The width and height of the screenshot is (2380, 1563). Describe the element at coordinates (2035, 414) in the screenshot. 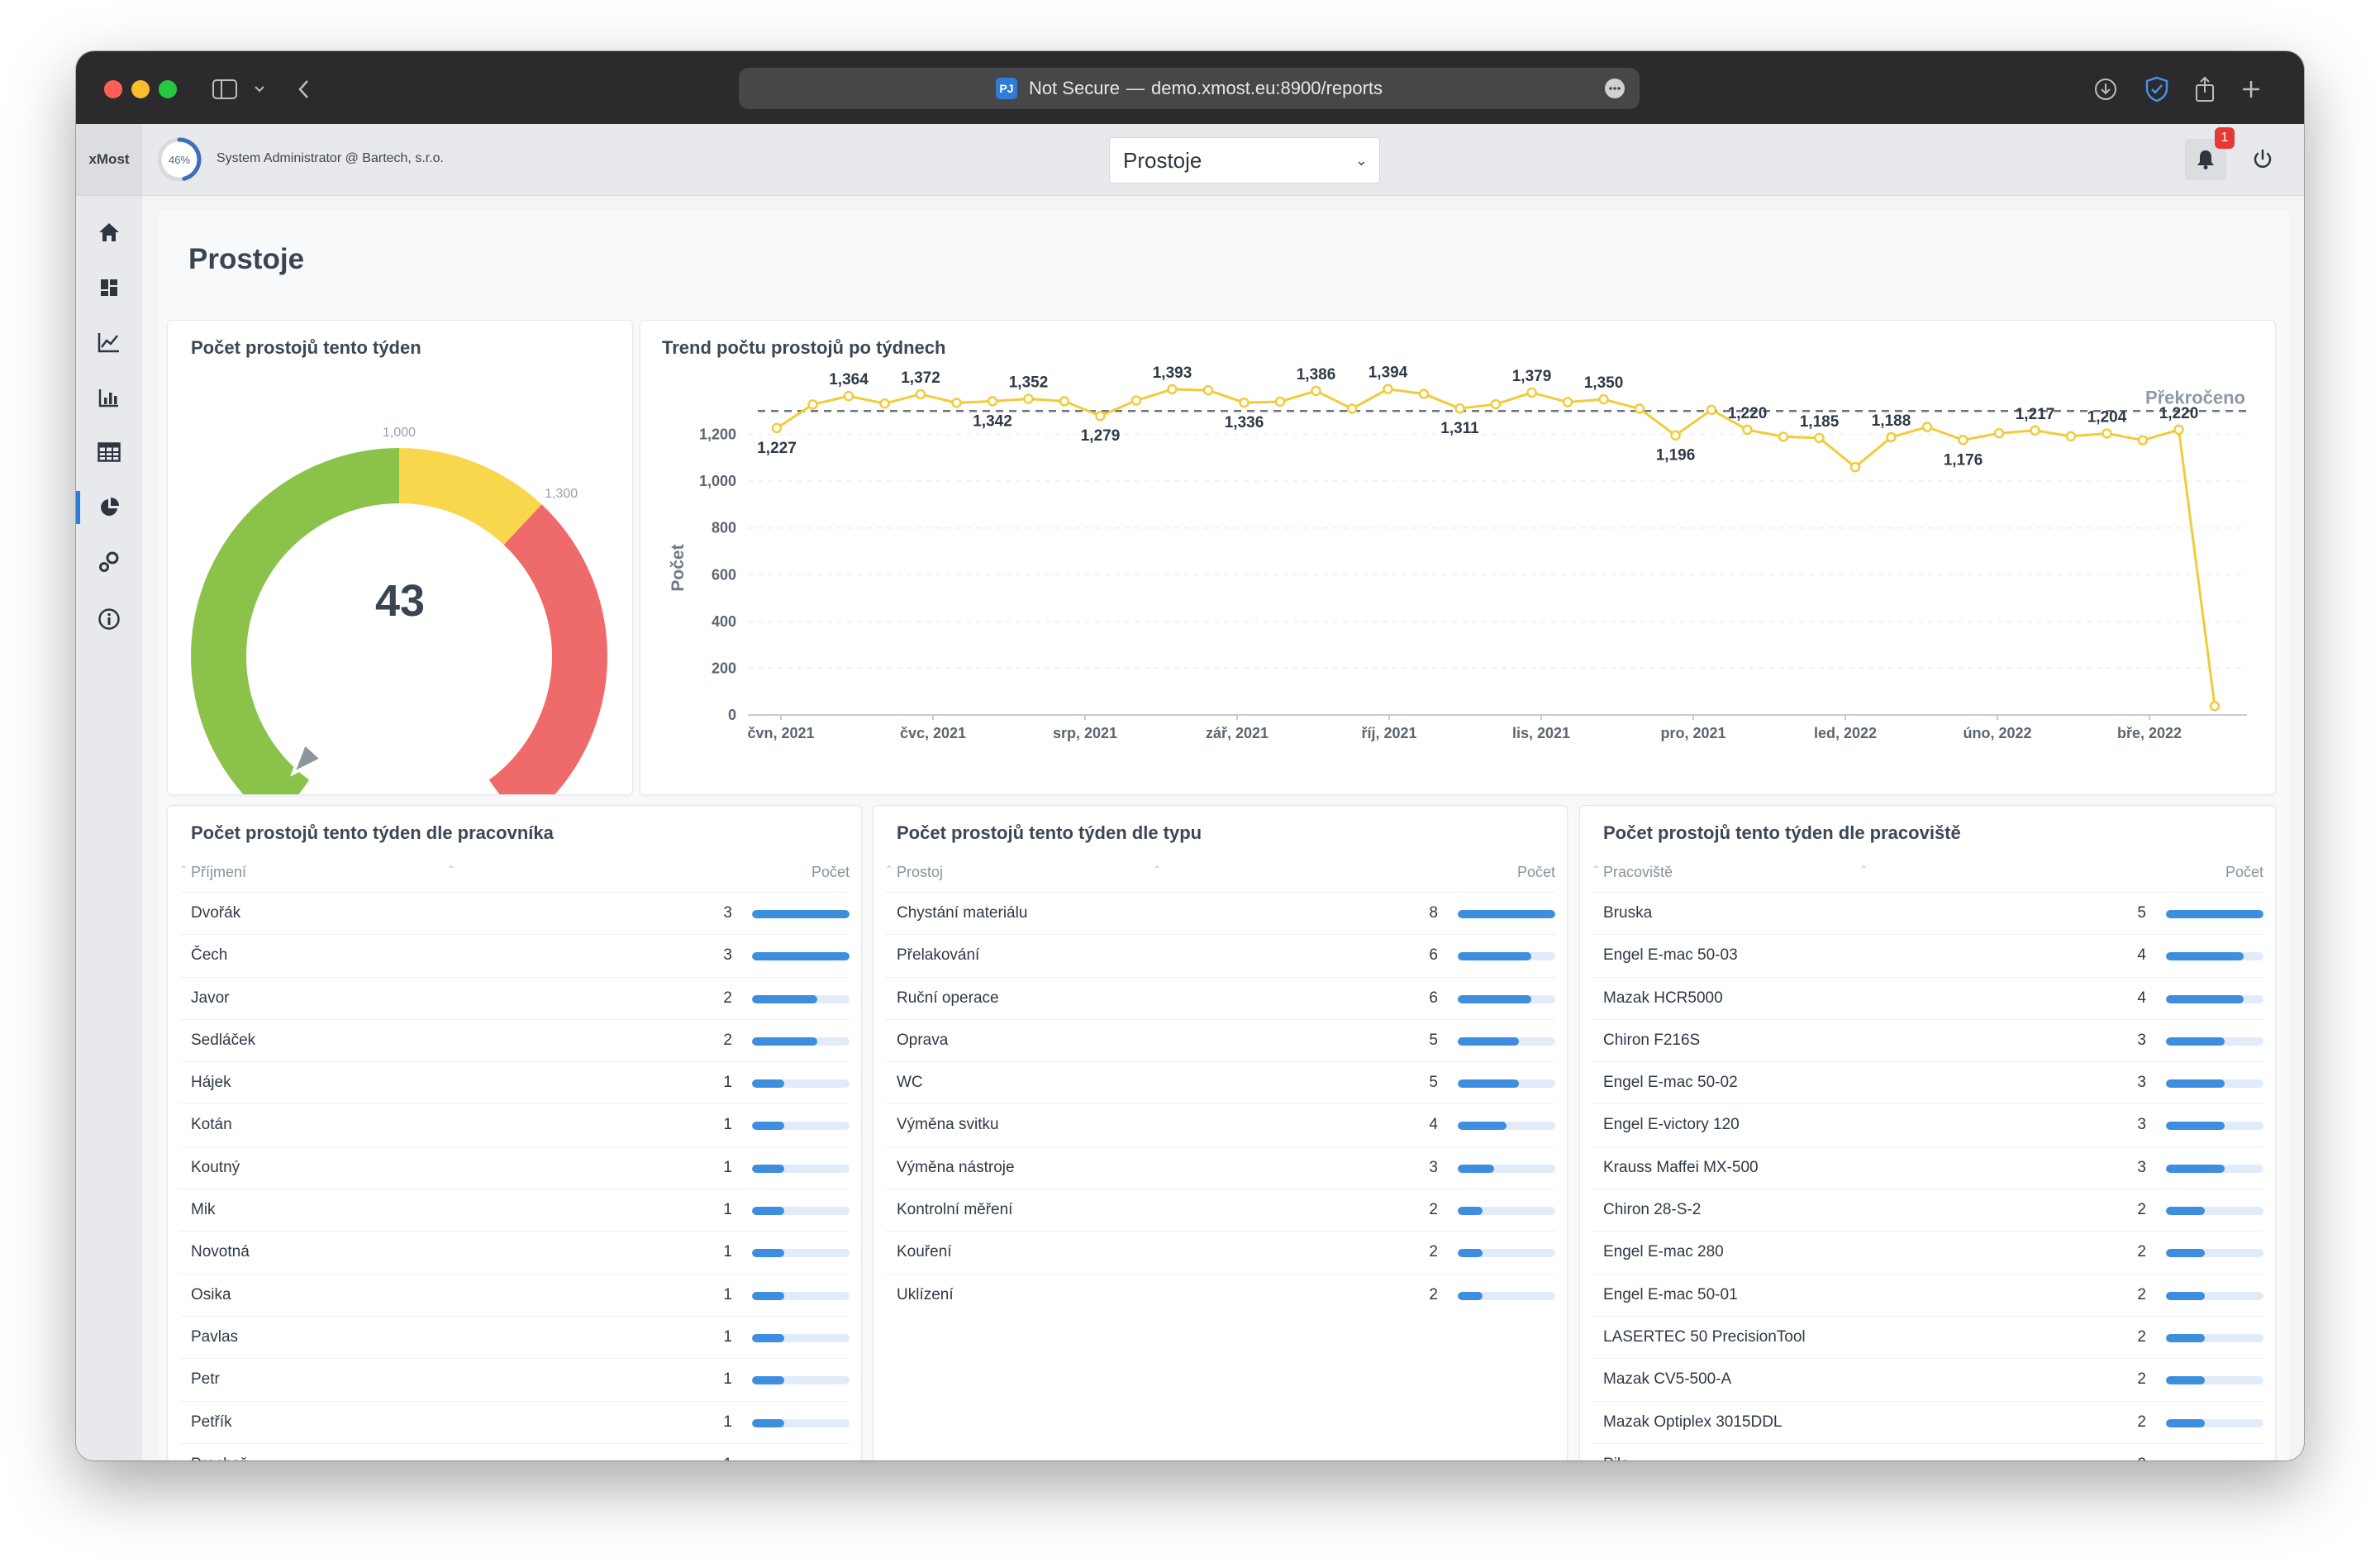

I see `data-label: 1,217` at that location.